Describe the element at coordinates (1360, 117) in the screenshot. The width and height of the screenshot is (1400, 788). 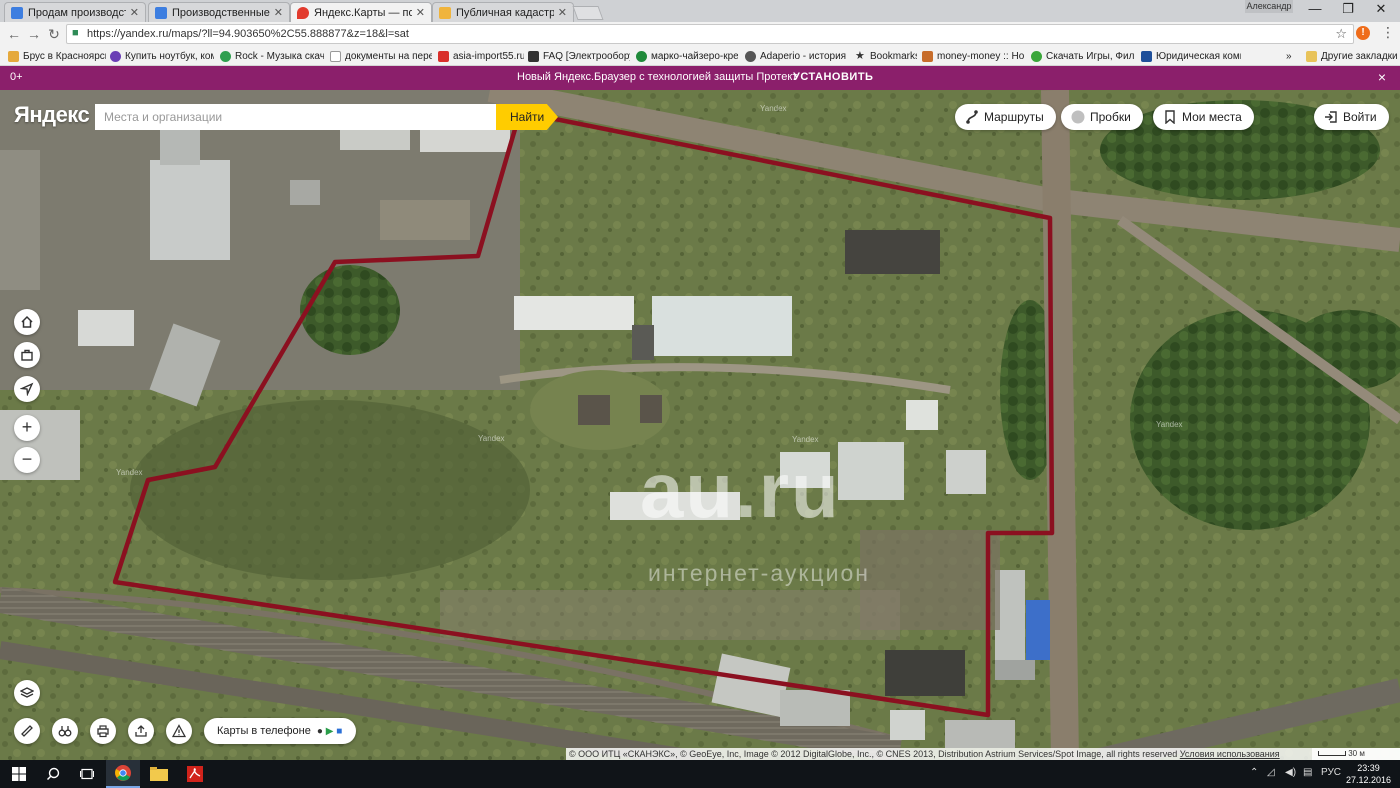
I see `login-label: Войти` at that location.